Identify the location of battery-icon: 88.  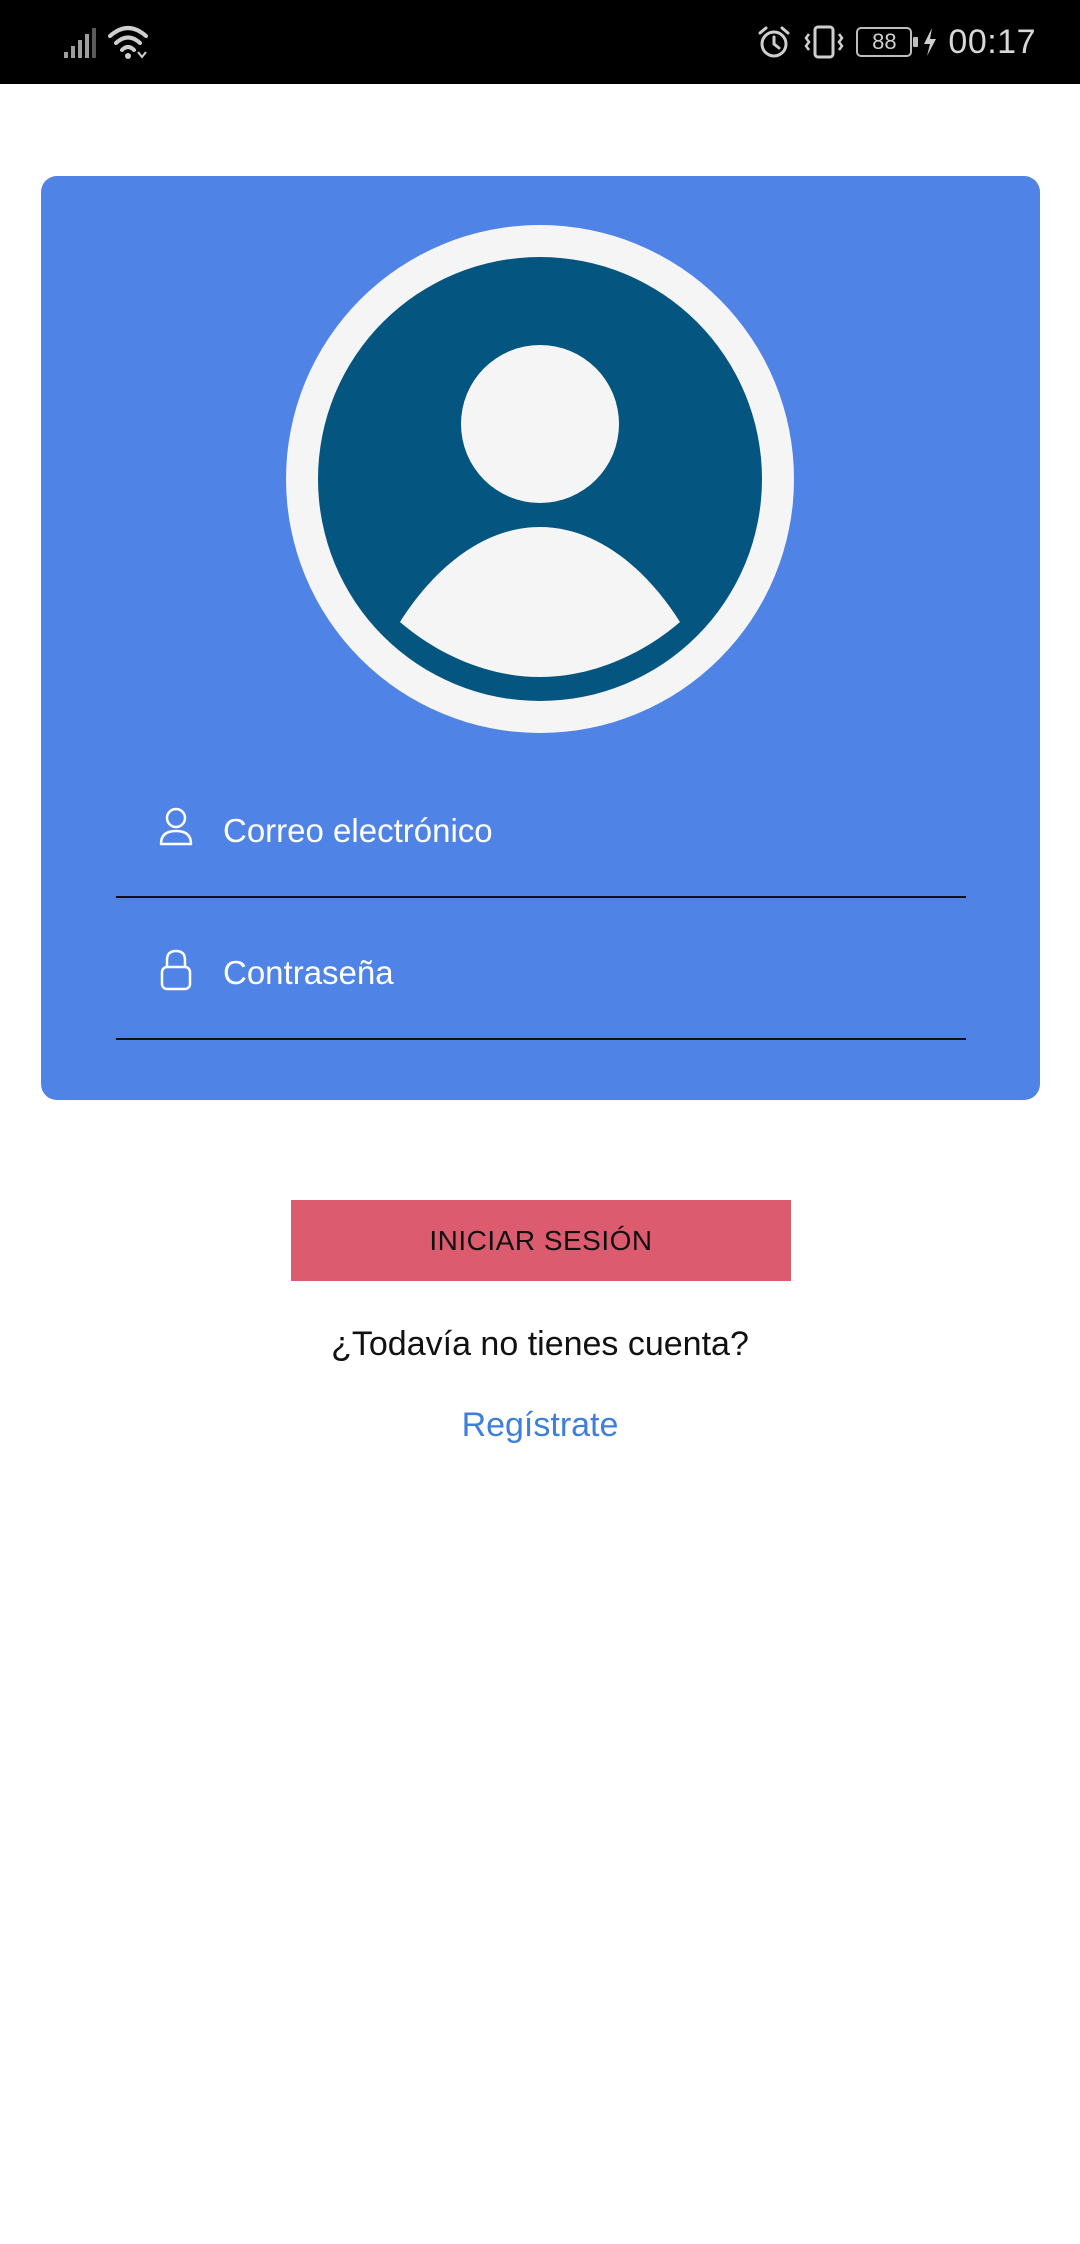
(887, 42).